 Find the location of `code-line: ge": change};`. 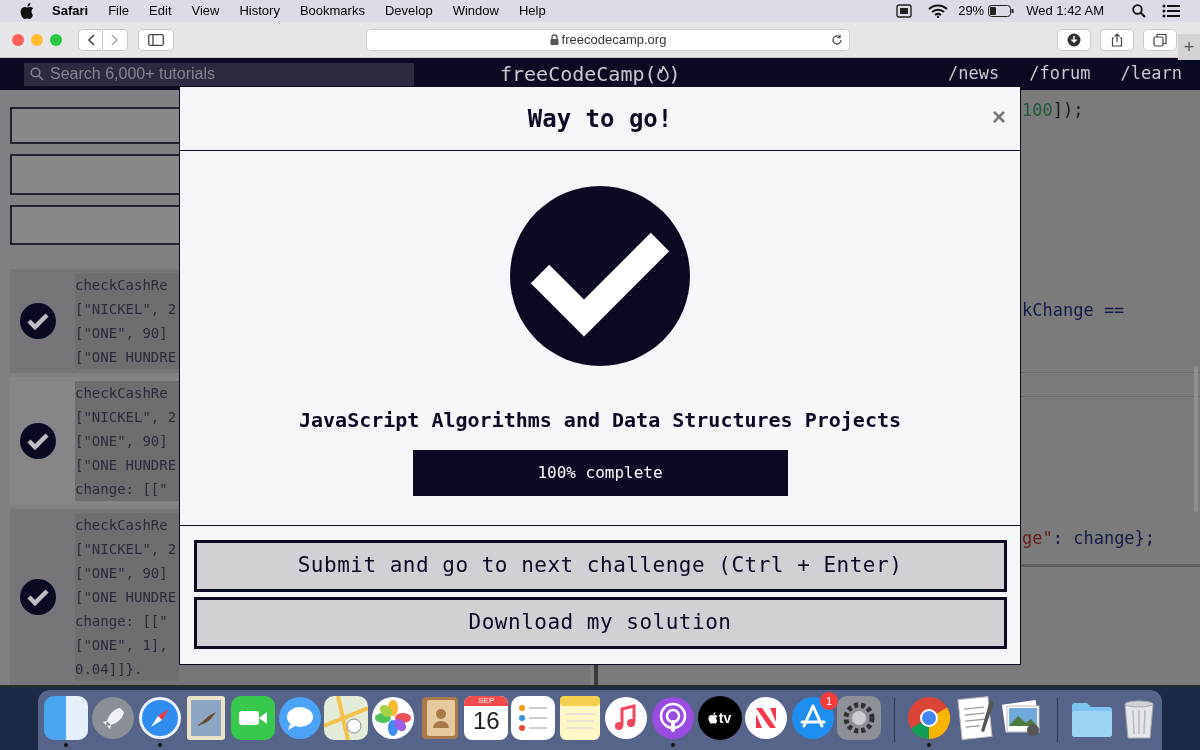

code-line: ge": change}; is located at coordinates (1089, 538).